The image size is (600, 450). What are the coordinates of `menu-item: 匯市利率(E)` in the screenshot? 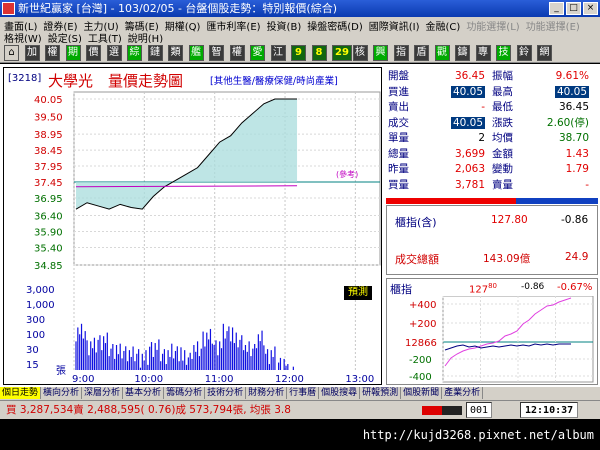 It's located at (233, 27).